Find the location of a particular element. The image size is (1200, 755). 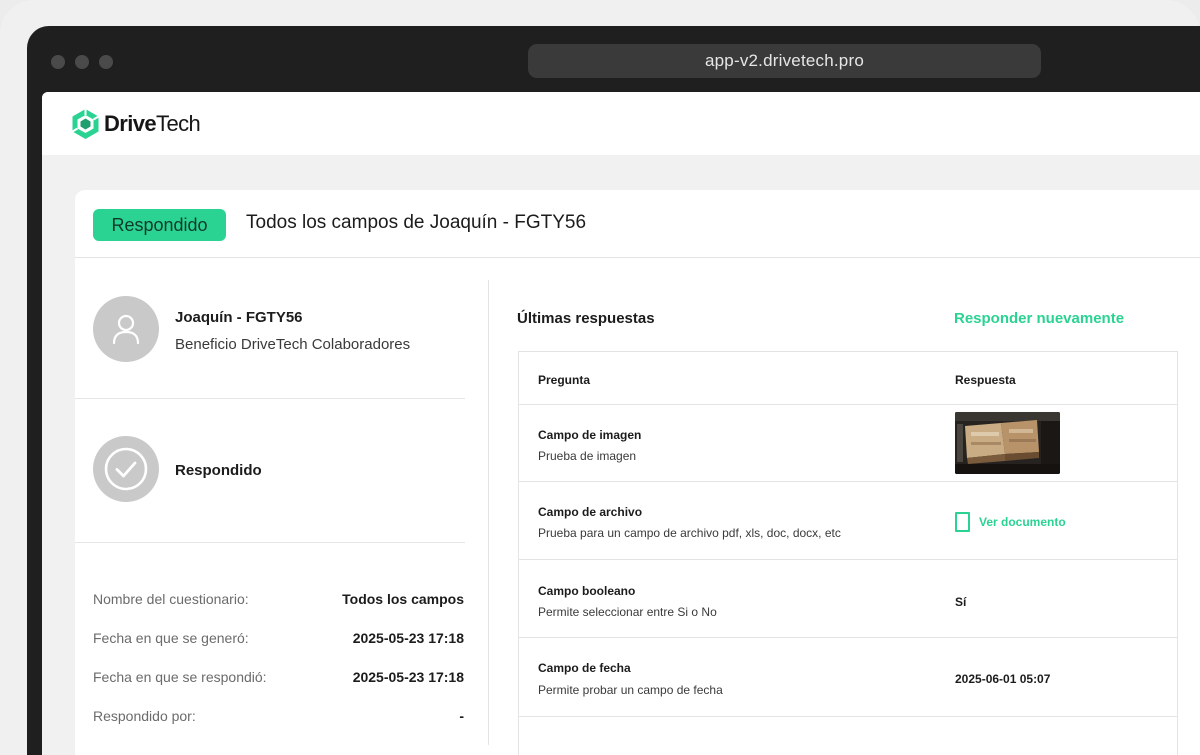

status-badge: Respondido is located at coordinates (159, 225).